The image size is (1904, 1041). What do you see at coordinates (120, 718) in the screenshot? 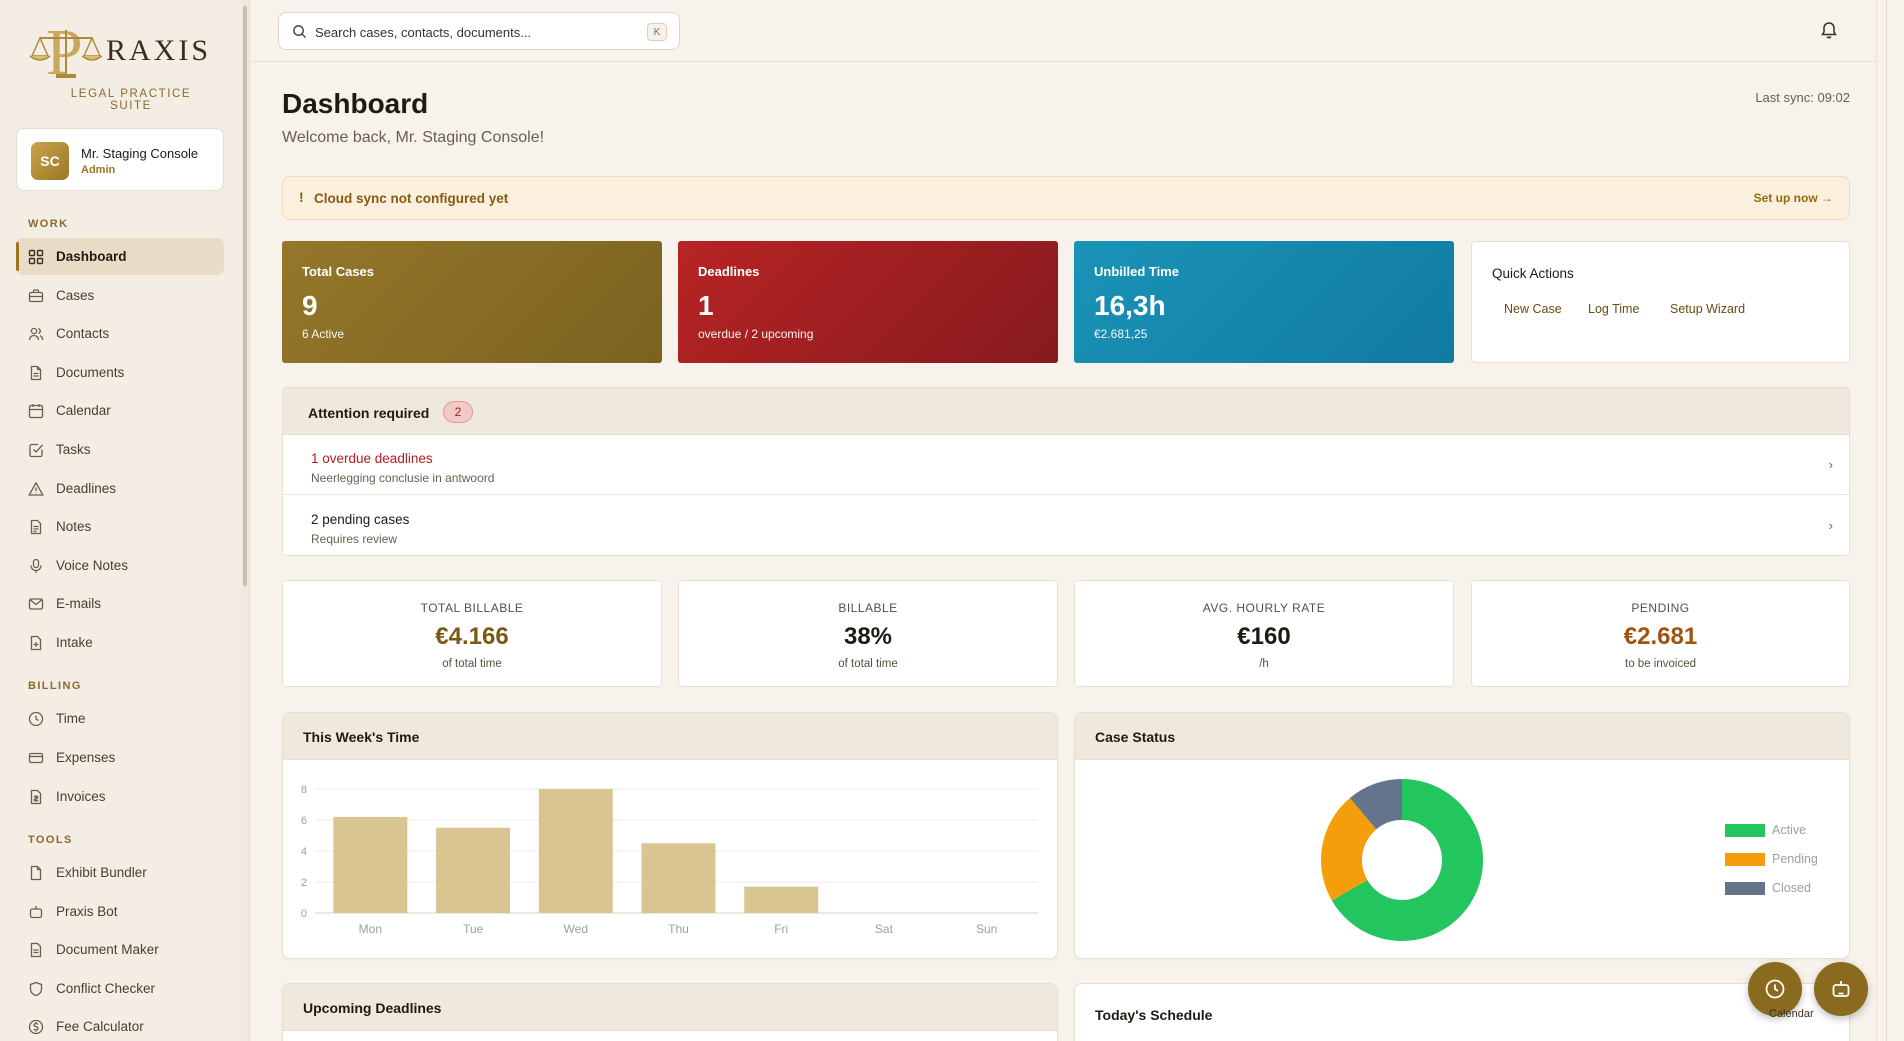
I see `sidebar-item-time: Time` at bounding box center [120, 718].